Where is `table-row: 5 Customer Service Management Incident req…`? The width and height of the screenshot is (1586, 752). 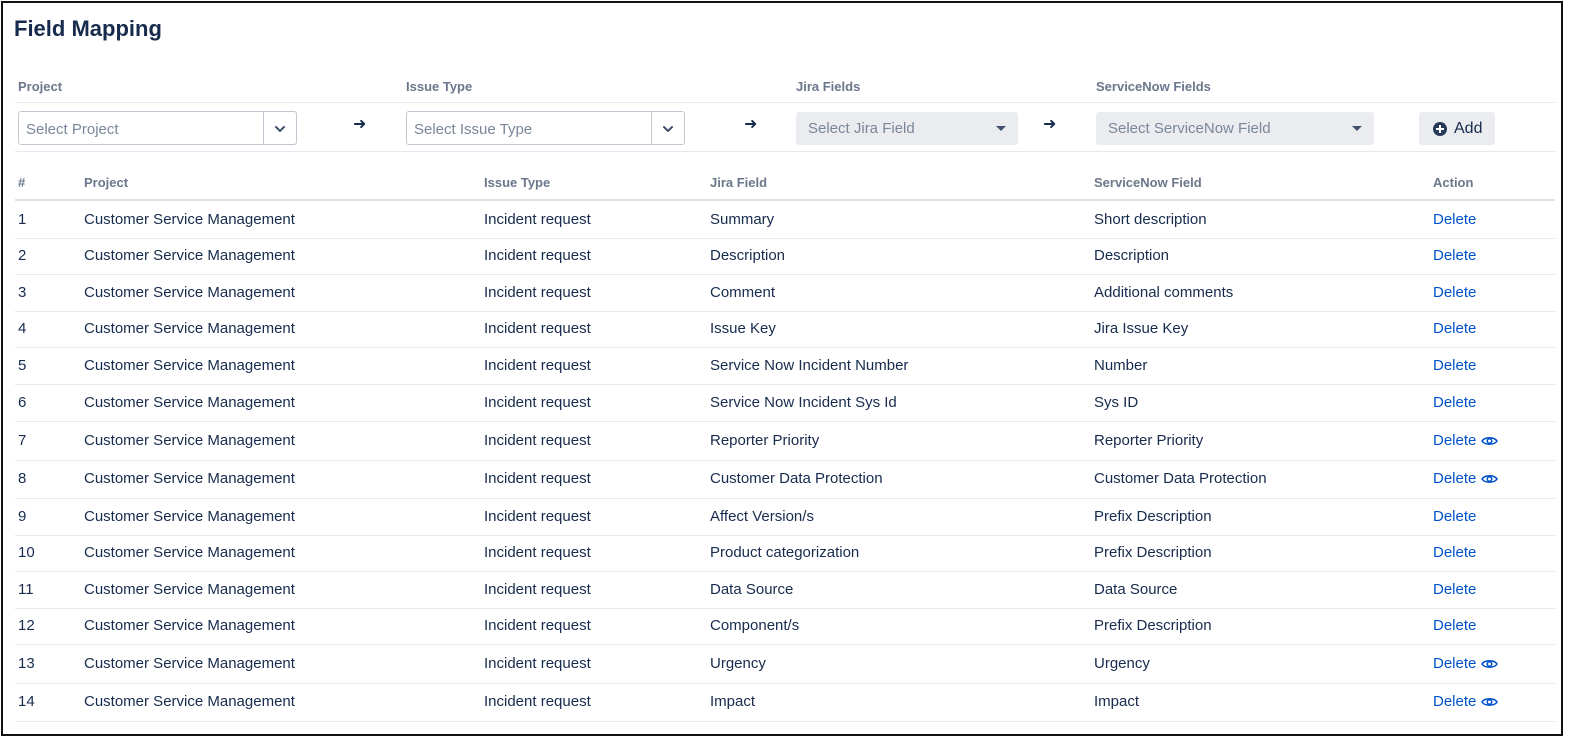 table-row: 5 Customer Service Management Incident req… is located at coordinates (785, 366).